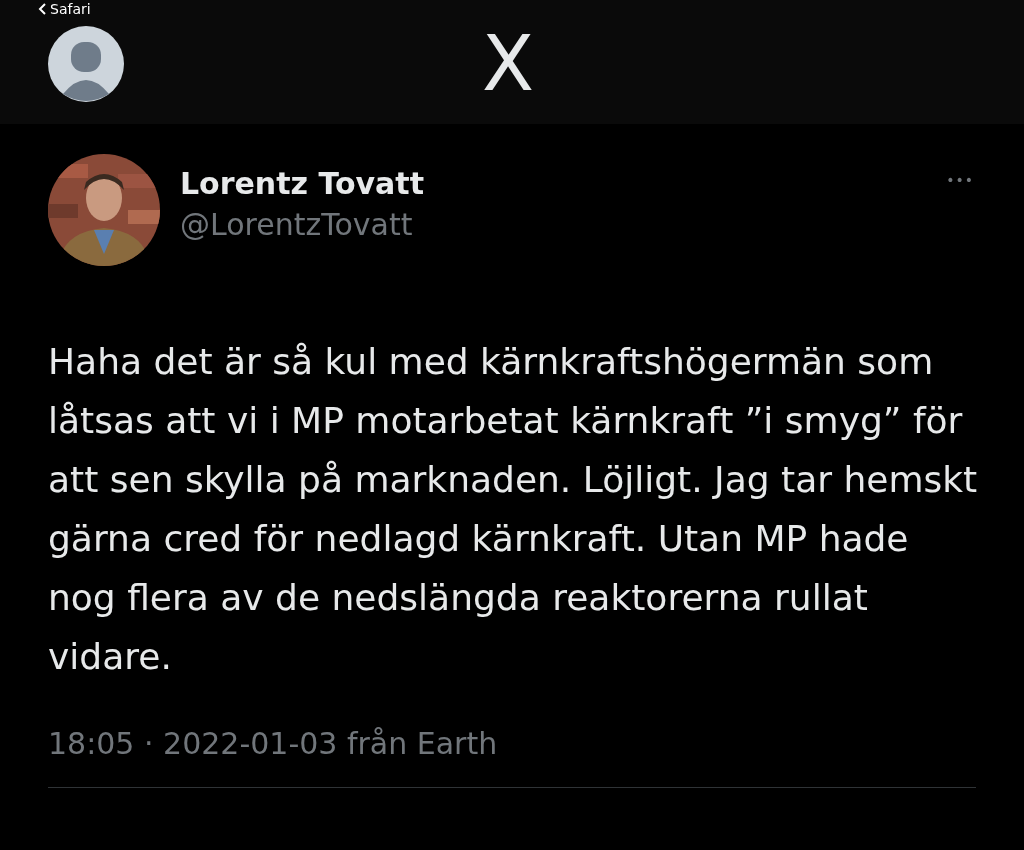  I want to click on back-link: Safari, so click(64, 9).